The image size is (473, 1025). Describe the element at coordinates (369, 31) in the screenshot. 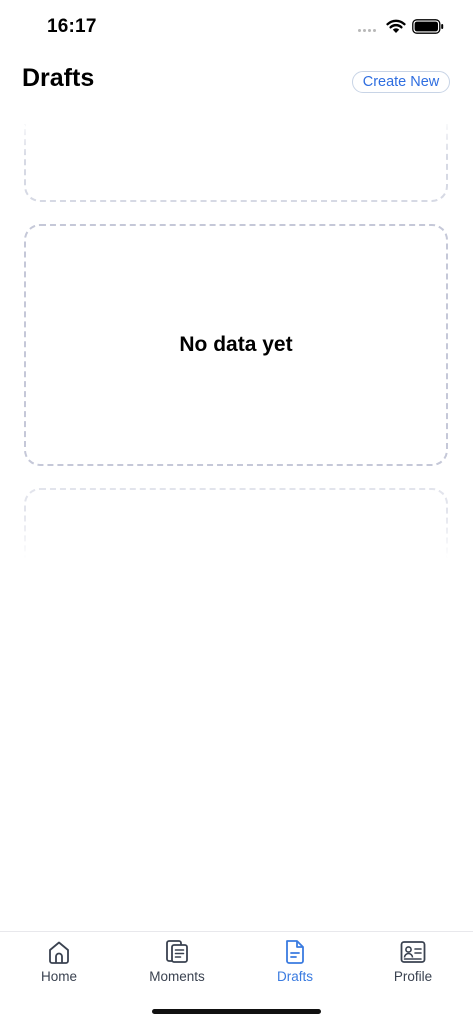

I see `signal-icon` at that location.